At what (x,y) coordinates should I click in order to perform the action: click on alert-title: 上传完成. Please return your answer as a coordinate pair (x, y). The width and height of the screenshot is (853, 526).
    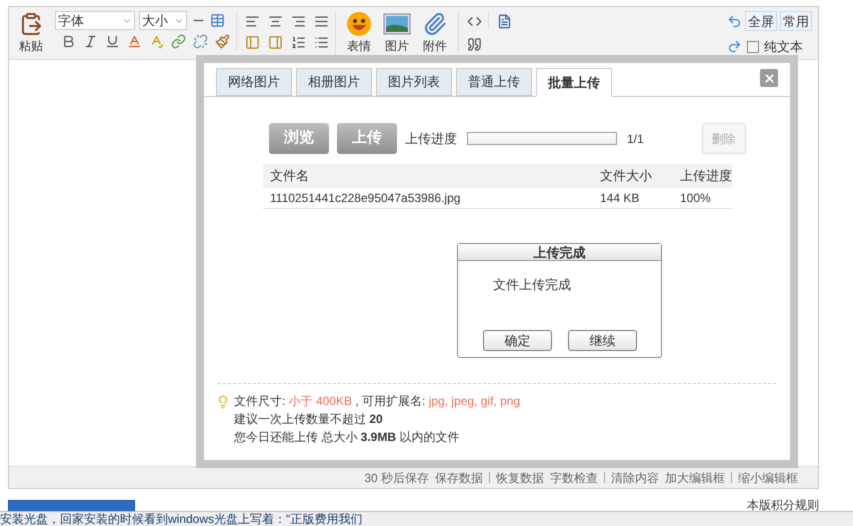
    Looking at the image, I should click on (559, 252).